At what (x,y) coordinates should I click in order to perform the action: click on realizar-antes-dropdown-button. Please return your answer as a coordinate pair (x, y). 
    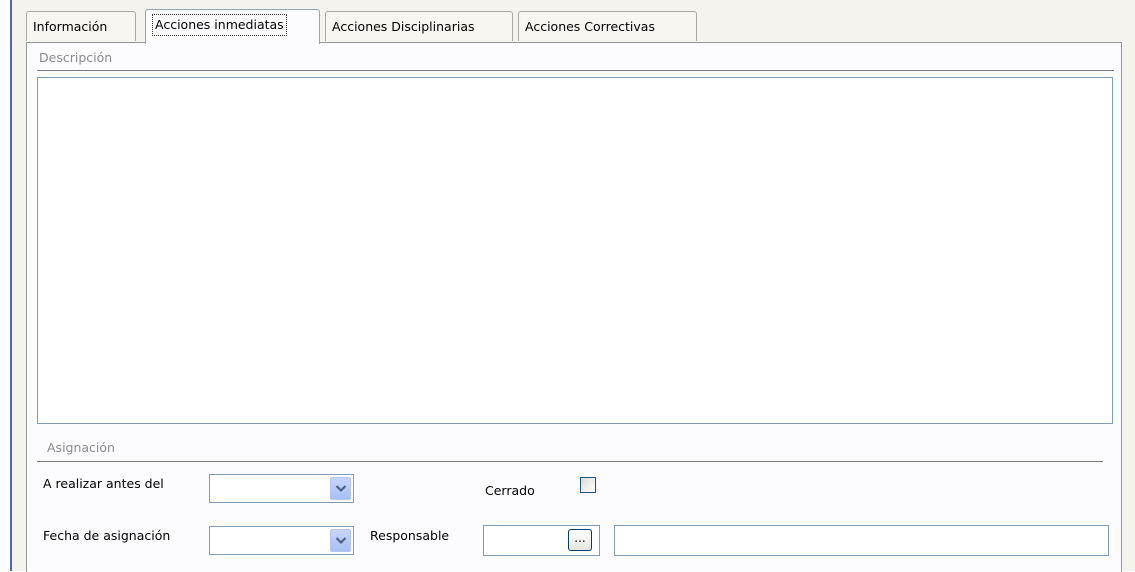
    Looking at the image, I should click on (340, 488).